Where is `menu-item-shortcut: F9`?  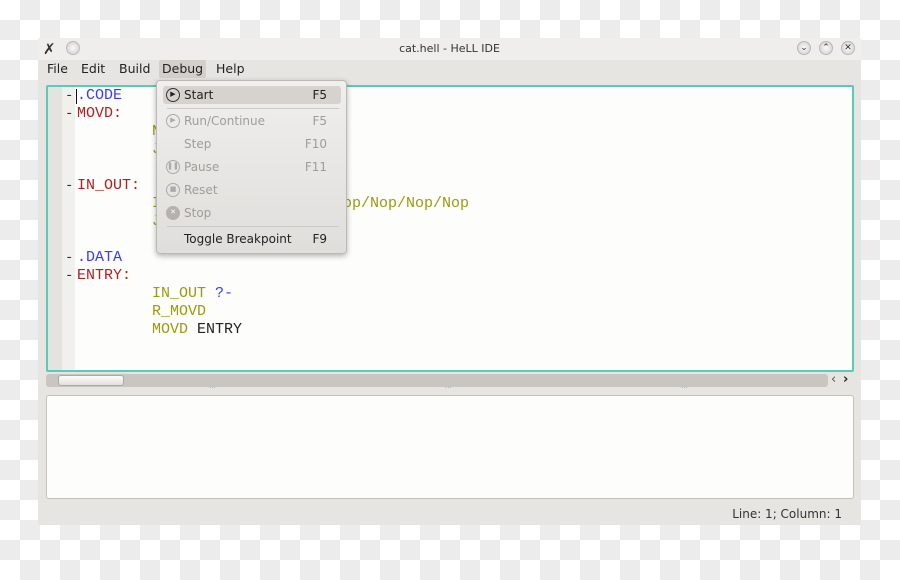 menu-item-shortcut: F9 is located at coordinates (319, 239).